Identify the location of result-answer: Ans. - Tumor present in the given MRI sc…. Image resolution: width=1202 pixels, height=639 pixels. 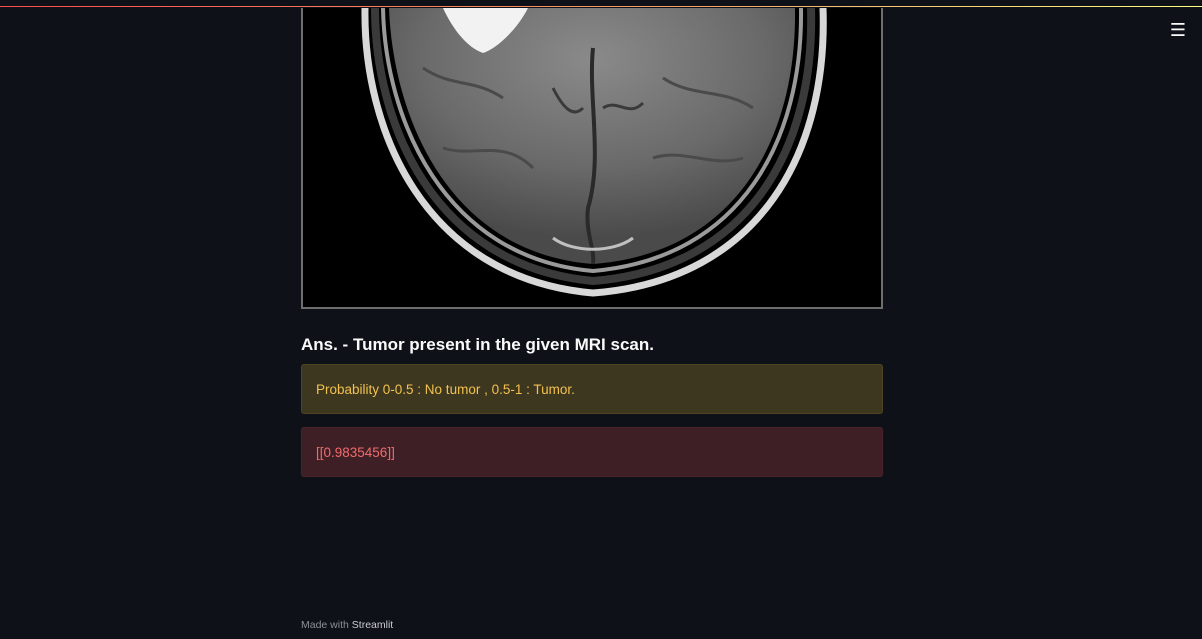
(477, 344).